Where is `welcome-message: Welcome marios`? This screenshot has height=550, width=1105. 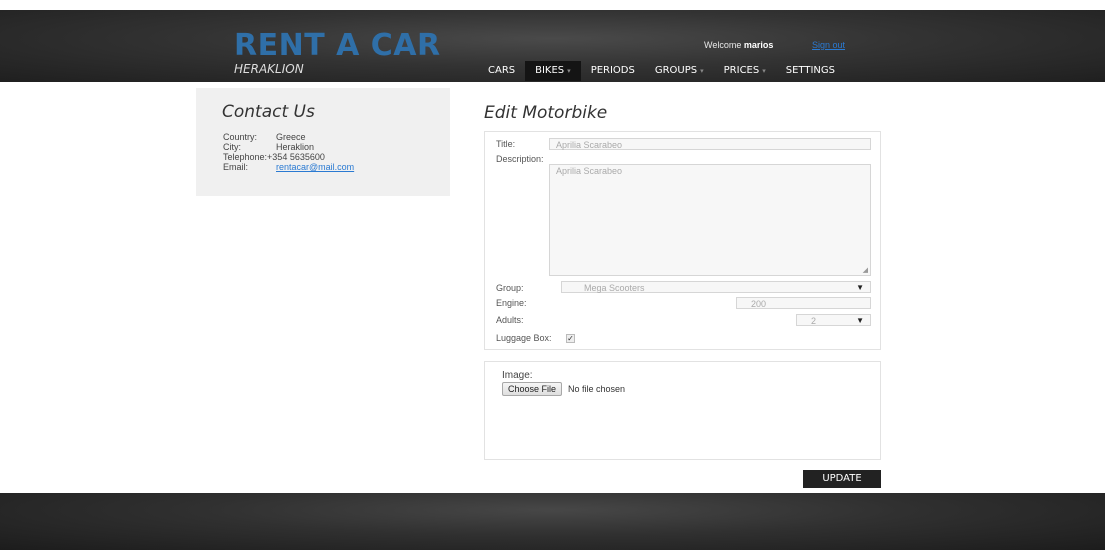
welcome-message: Welcome marios is located at coordinates (738, 45).